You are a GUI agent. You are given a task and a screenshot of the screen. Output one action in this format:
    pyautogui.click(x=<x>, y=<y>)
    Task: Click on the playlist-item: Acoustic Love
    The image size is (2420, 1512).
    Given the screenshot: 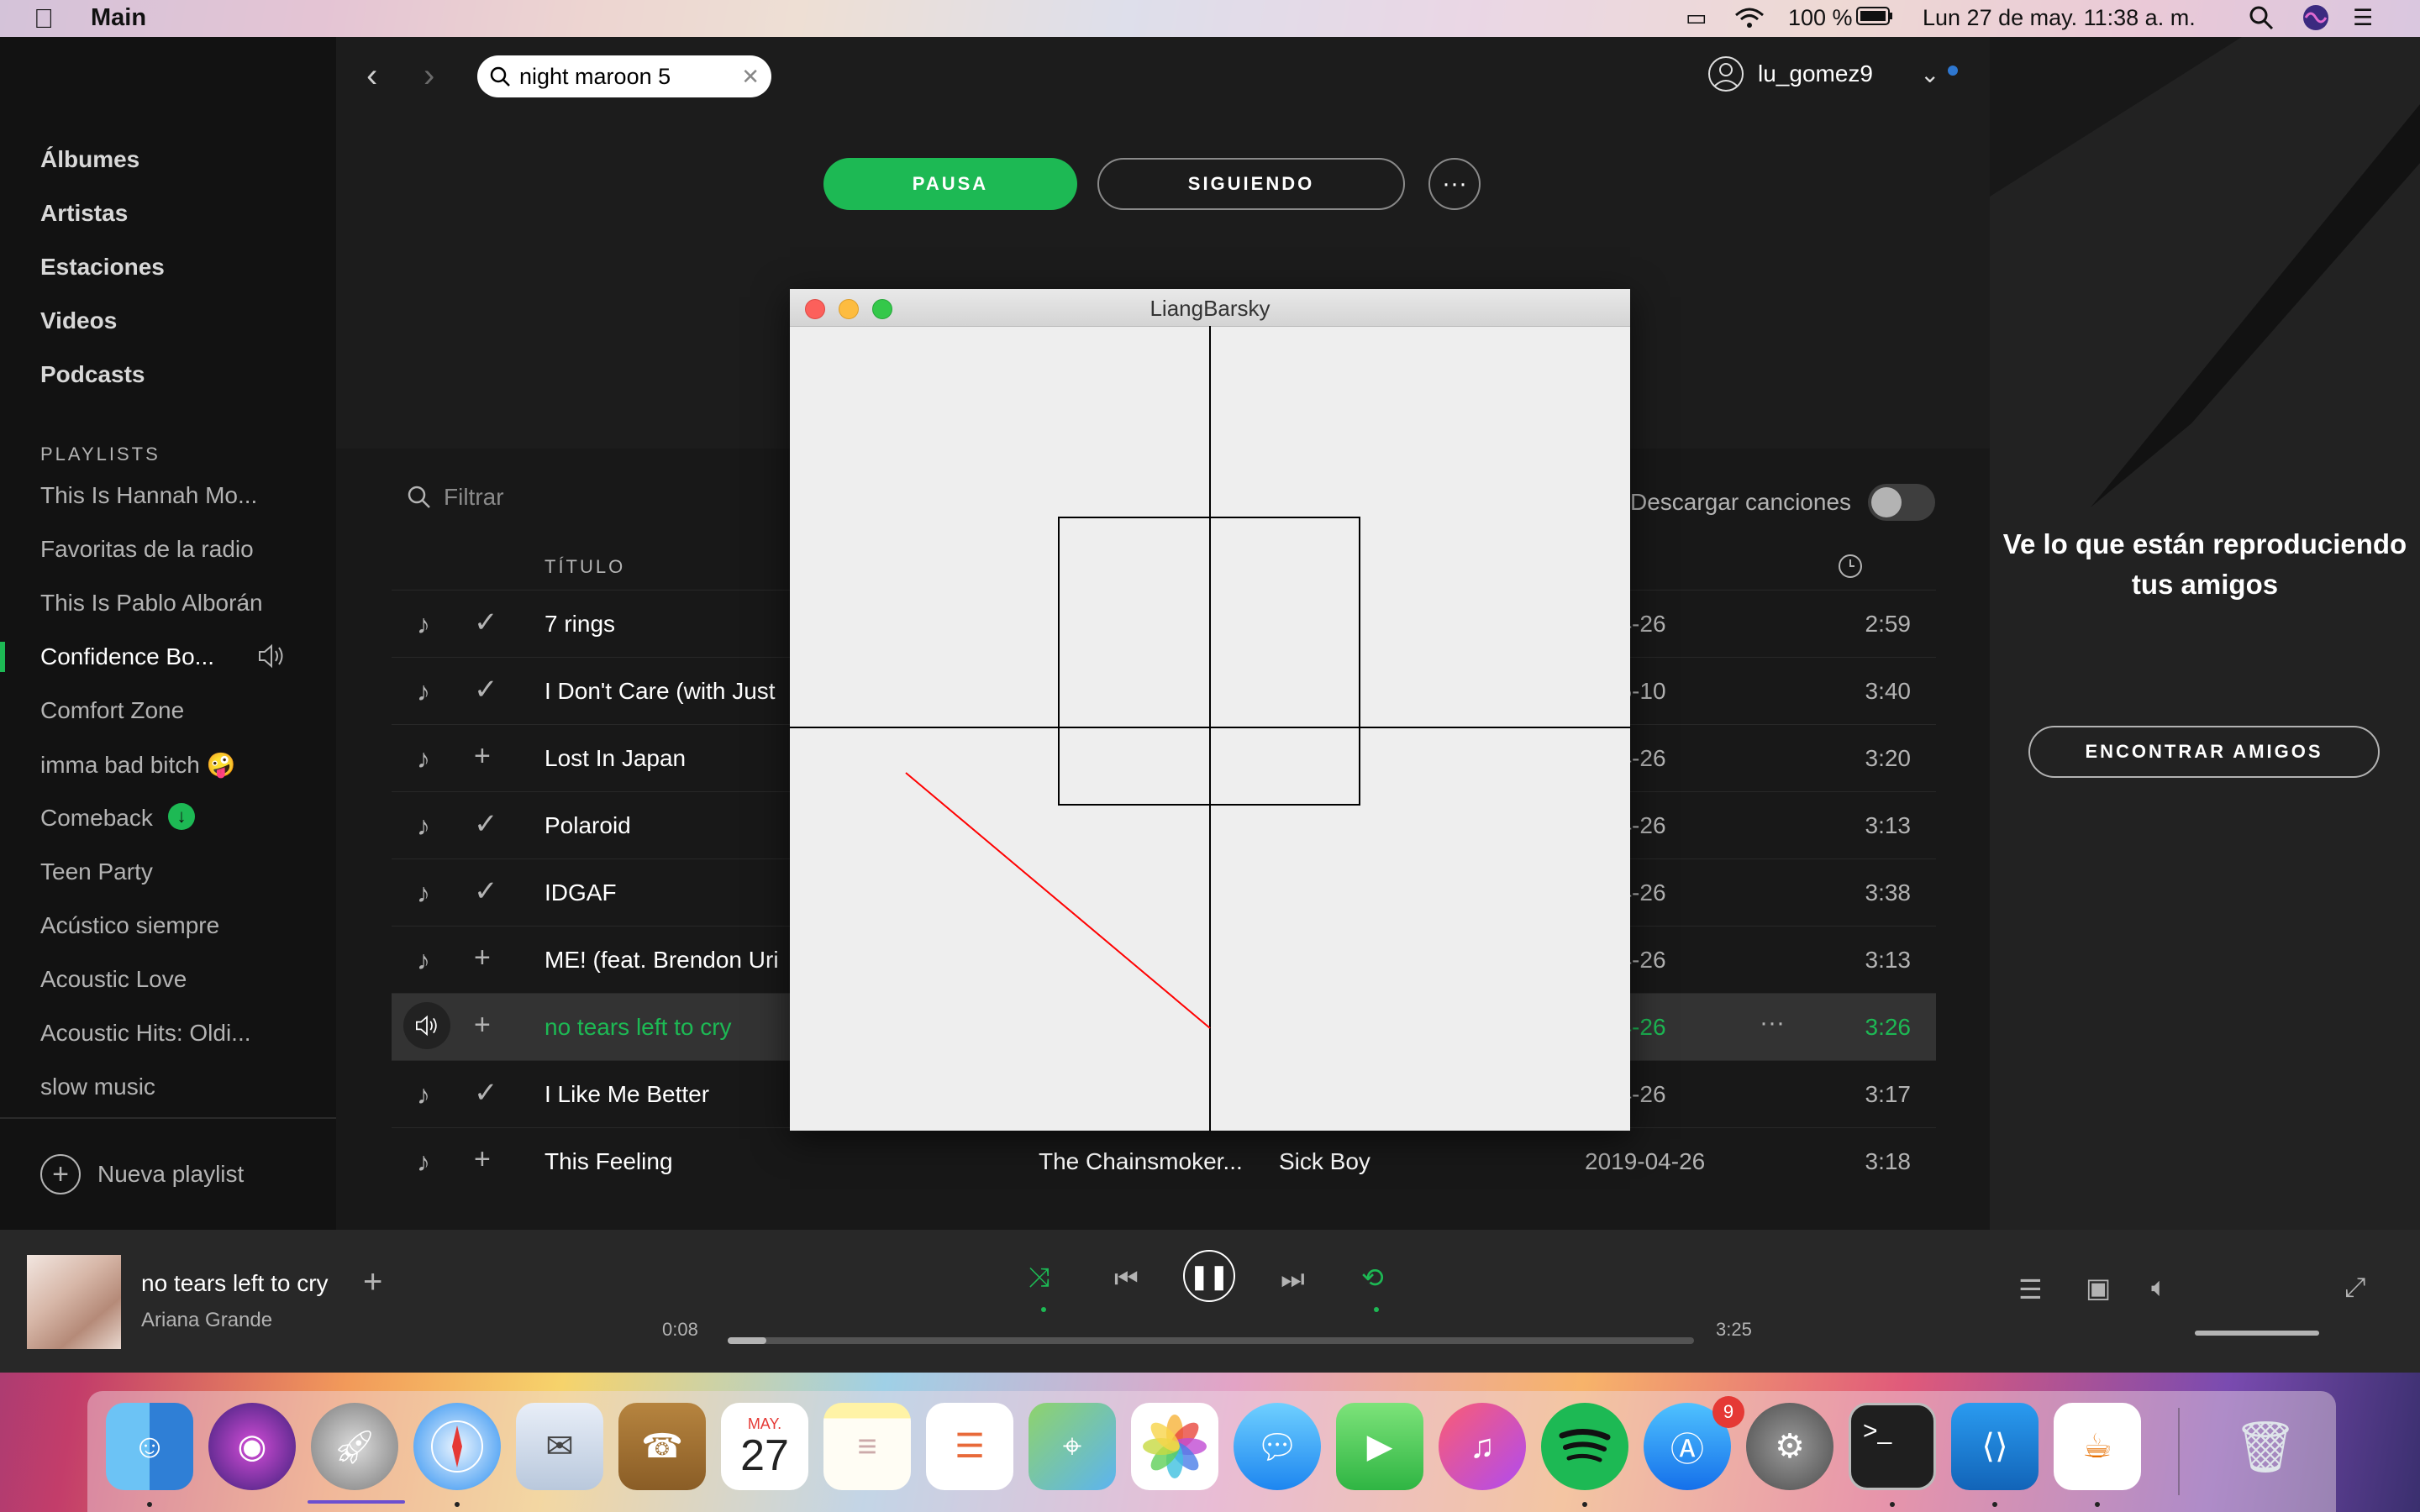 What is the action you would take?
    pyautogui.click(x=113, y=979)
    